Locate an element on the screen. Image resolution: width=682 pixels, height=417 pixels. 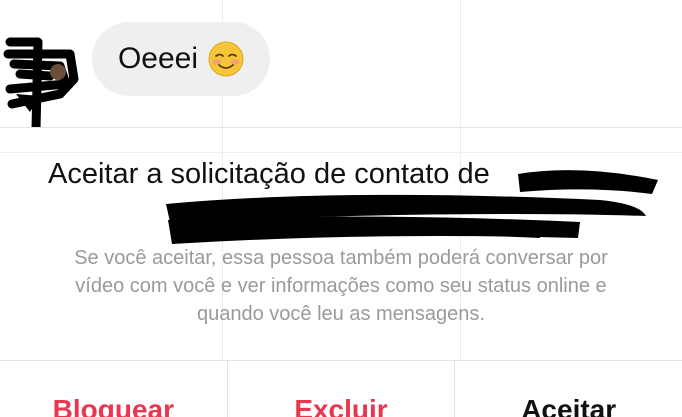
accept-button: Aceitar is located at coordinates (568, 389).